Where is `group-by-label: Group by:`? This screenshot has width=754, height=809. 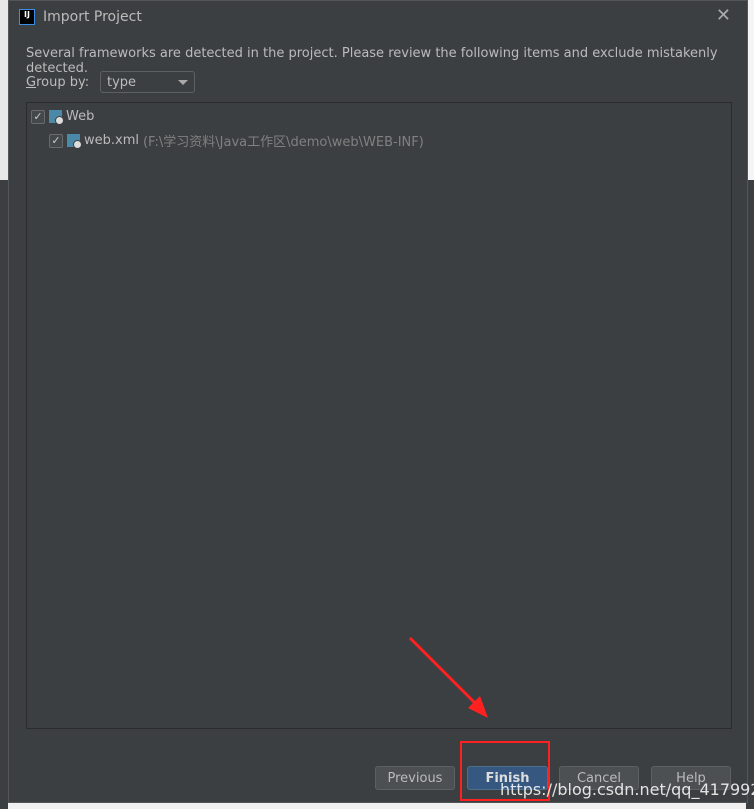
group-by-label: Group by: is located at coordinates (58, 82).